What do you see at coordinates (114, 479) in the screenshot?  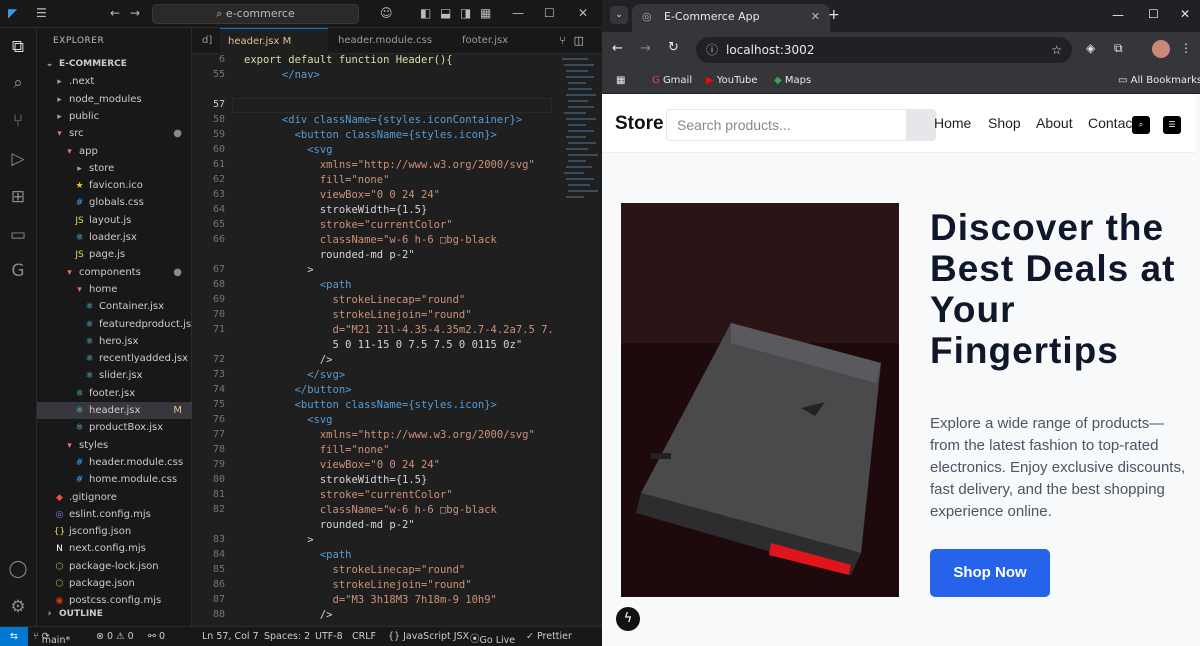 I see `tree-item: # home.module.css` at bounding box center [114, 479].